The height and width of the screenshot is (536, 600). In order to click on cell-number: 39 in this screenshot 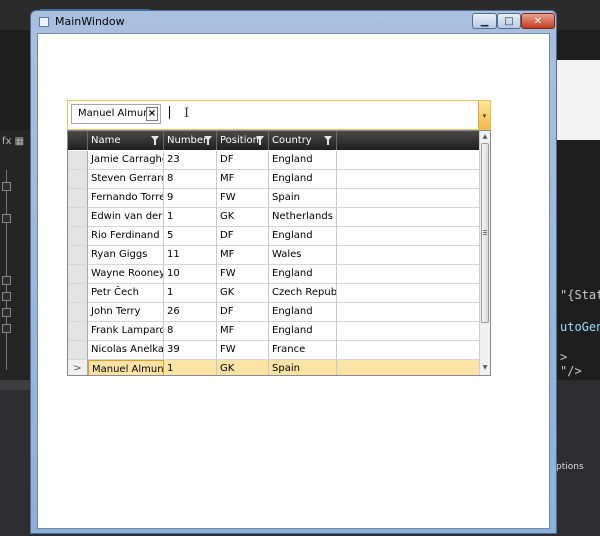, I will do `click(190, 350)`.